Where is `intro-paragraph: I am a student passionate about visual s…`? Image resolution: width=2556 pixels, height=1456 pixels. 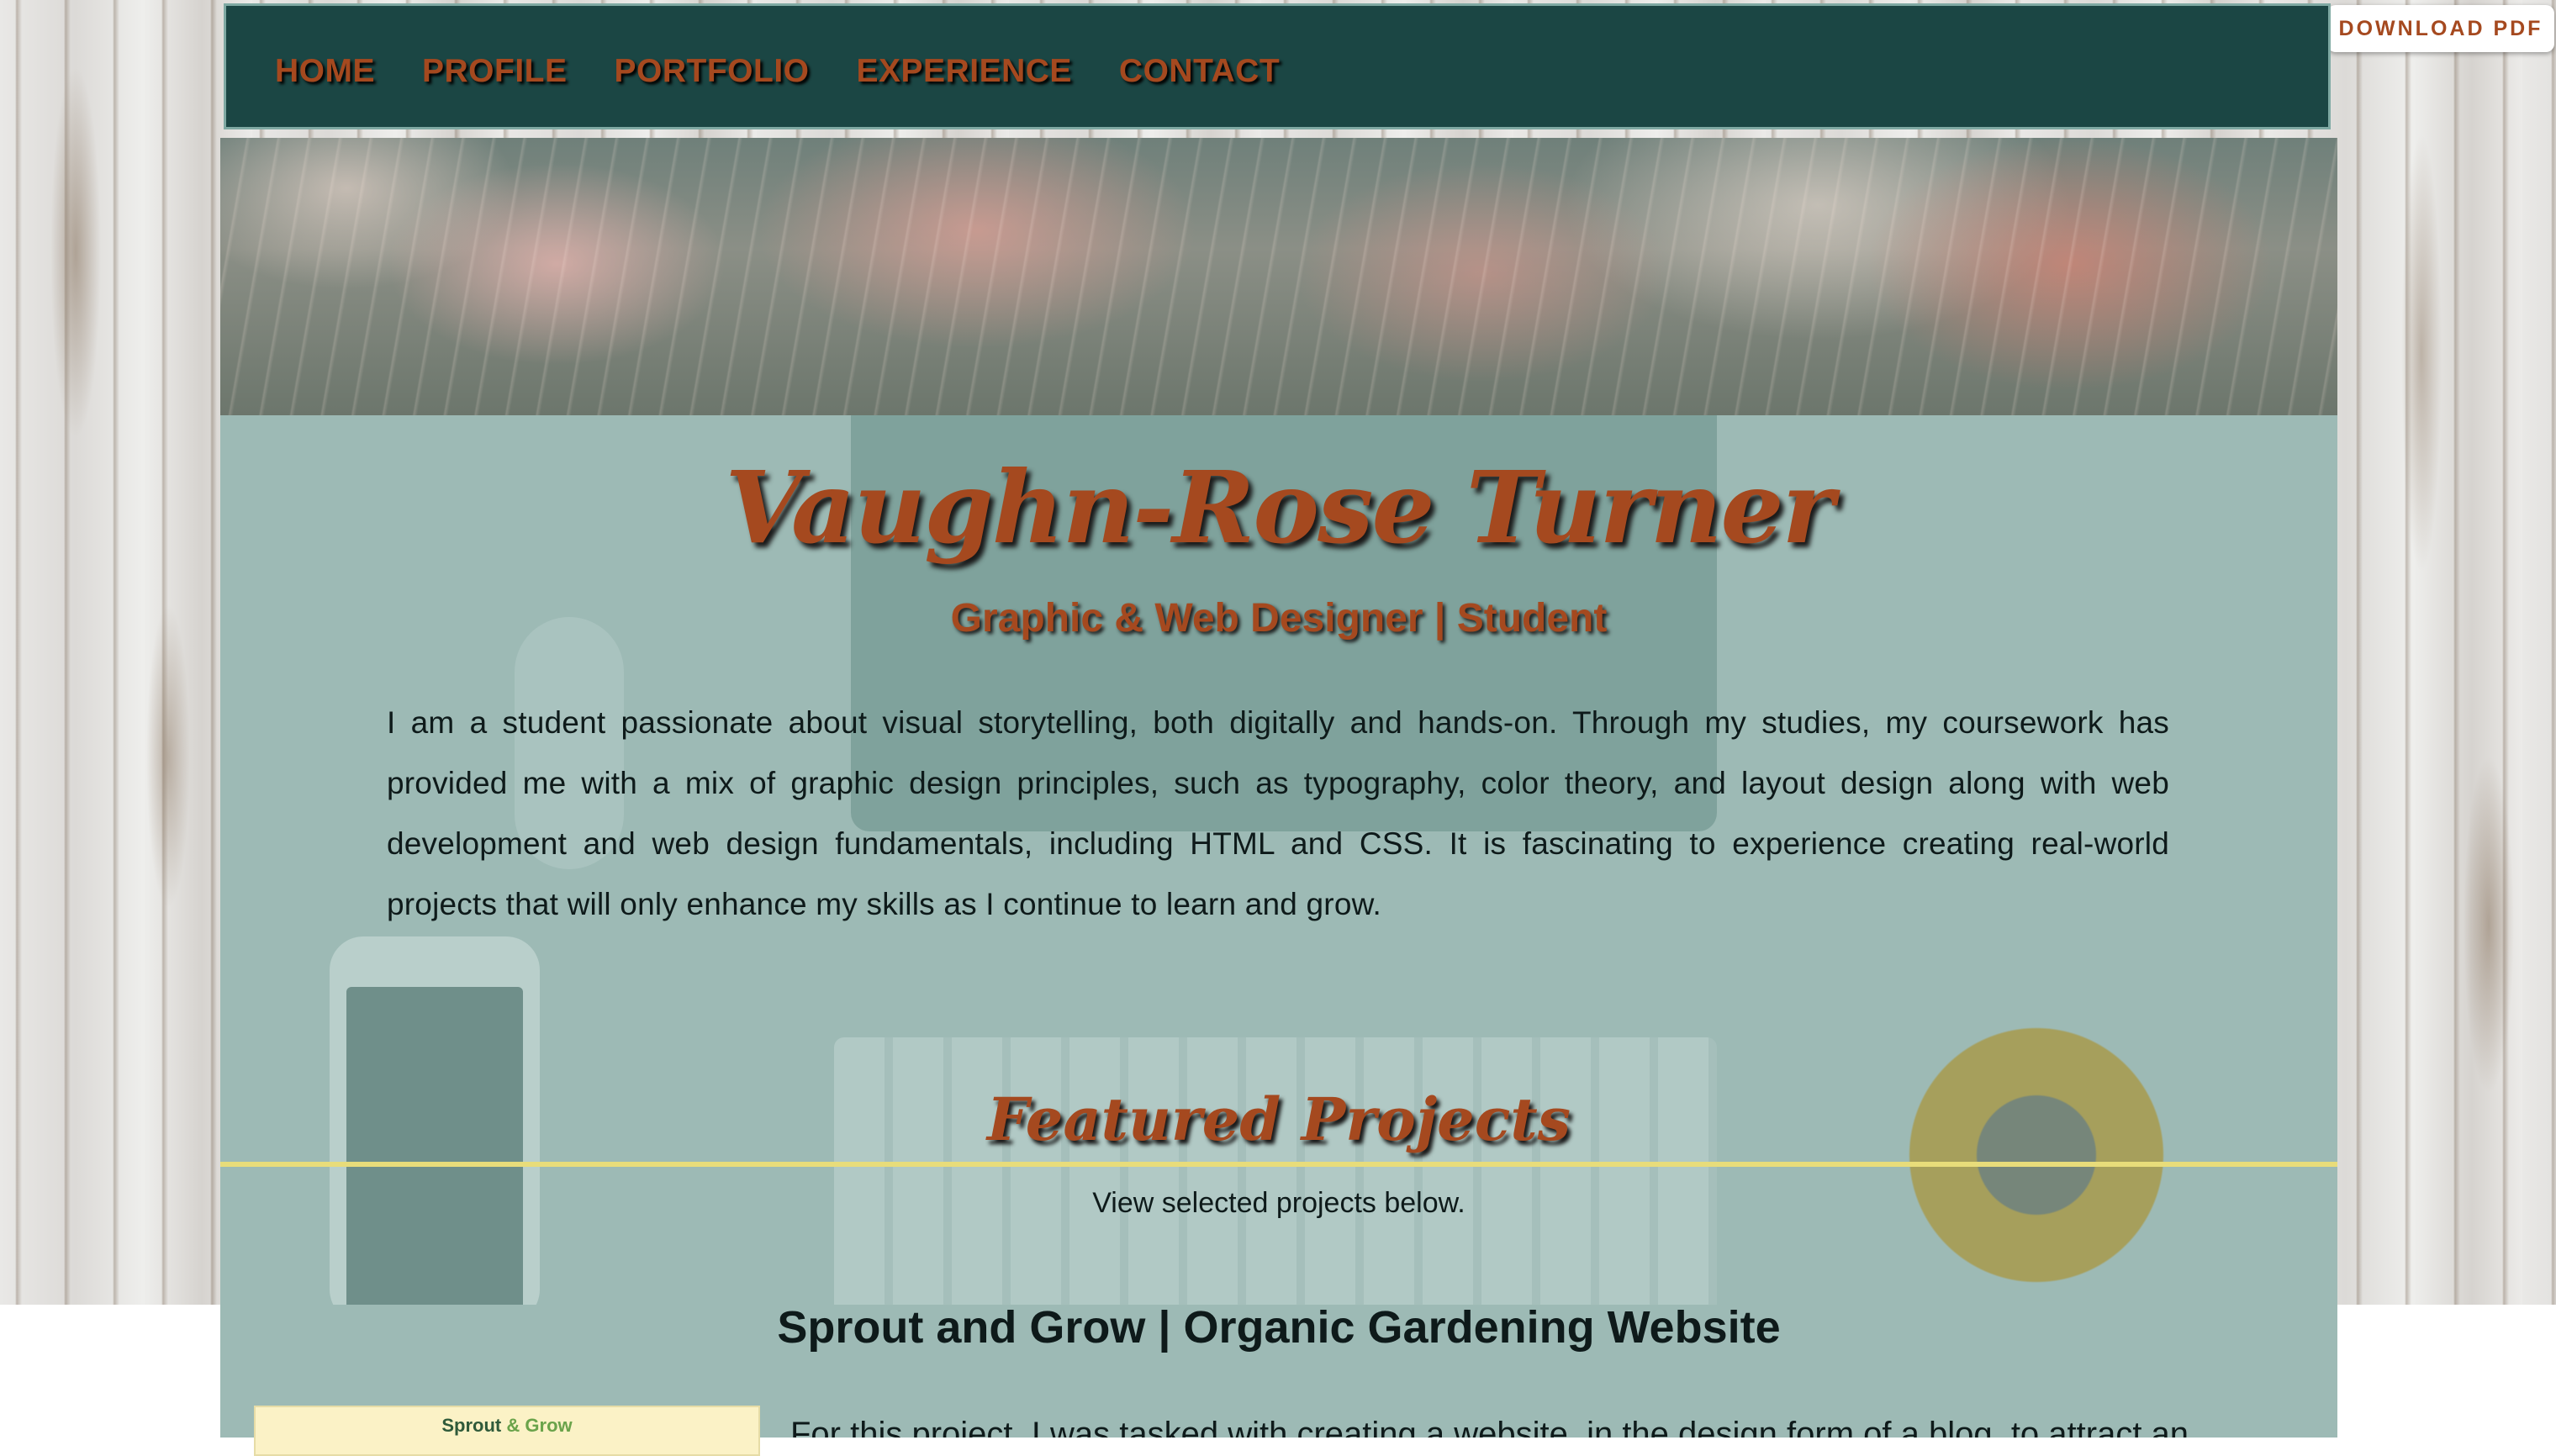
intro-paragraph: I am a student passionate about visual s… is located at coordinates (1278, 813).